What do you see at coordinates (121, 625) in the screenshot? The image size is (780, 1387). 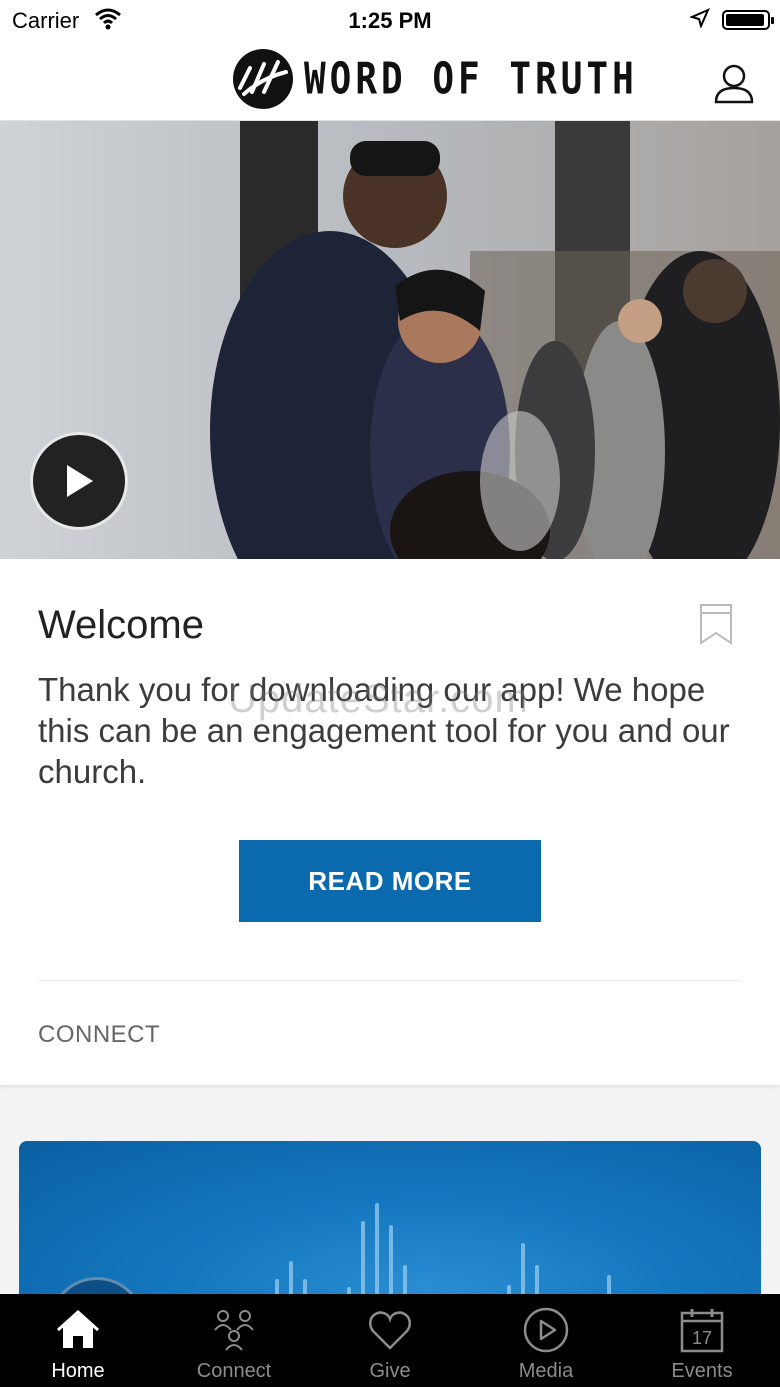 I see `card-title: Welcome` at bounding box center [121, 625].